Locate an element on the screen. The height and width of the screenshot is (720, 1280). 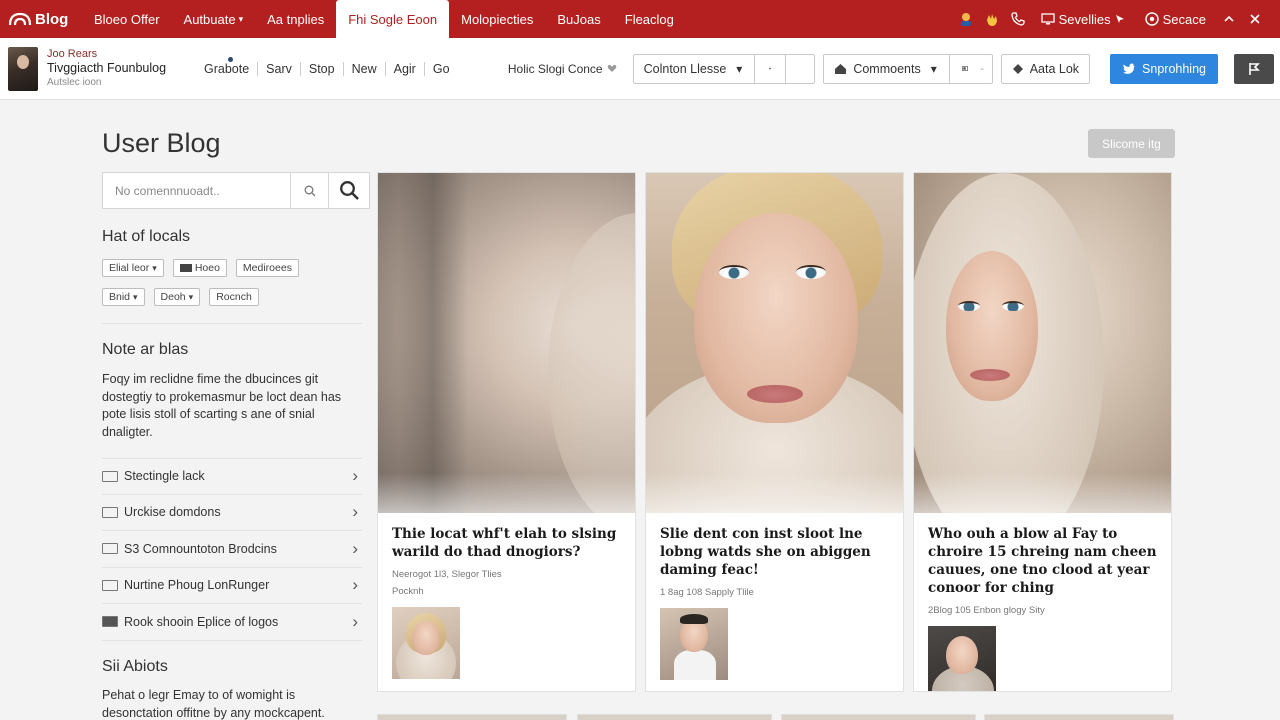
chip-label: Hoeo is located at coordinates (207, 268).